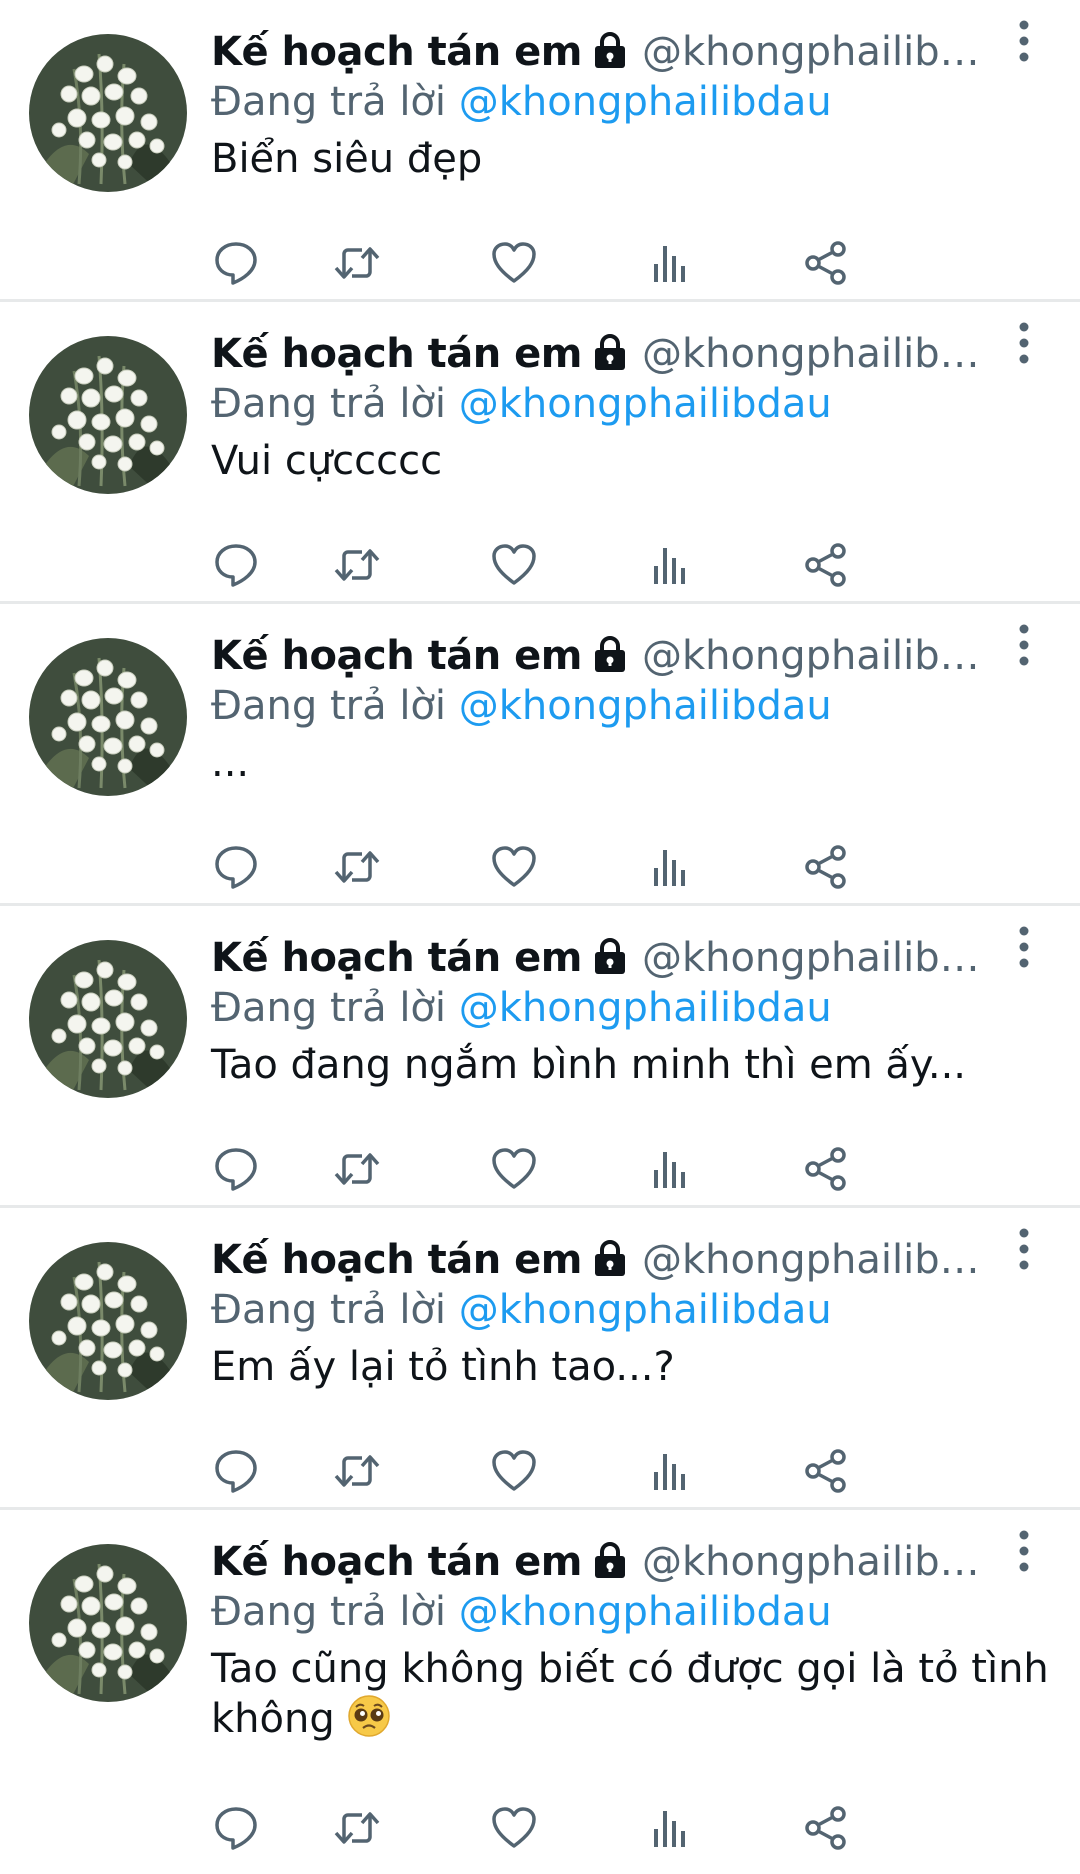  What do you see at coordinates (347, 159) in the screenshot?
I see `tweet-text-content: Biển siêu đẹp` at bounding box center [347, 159].